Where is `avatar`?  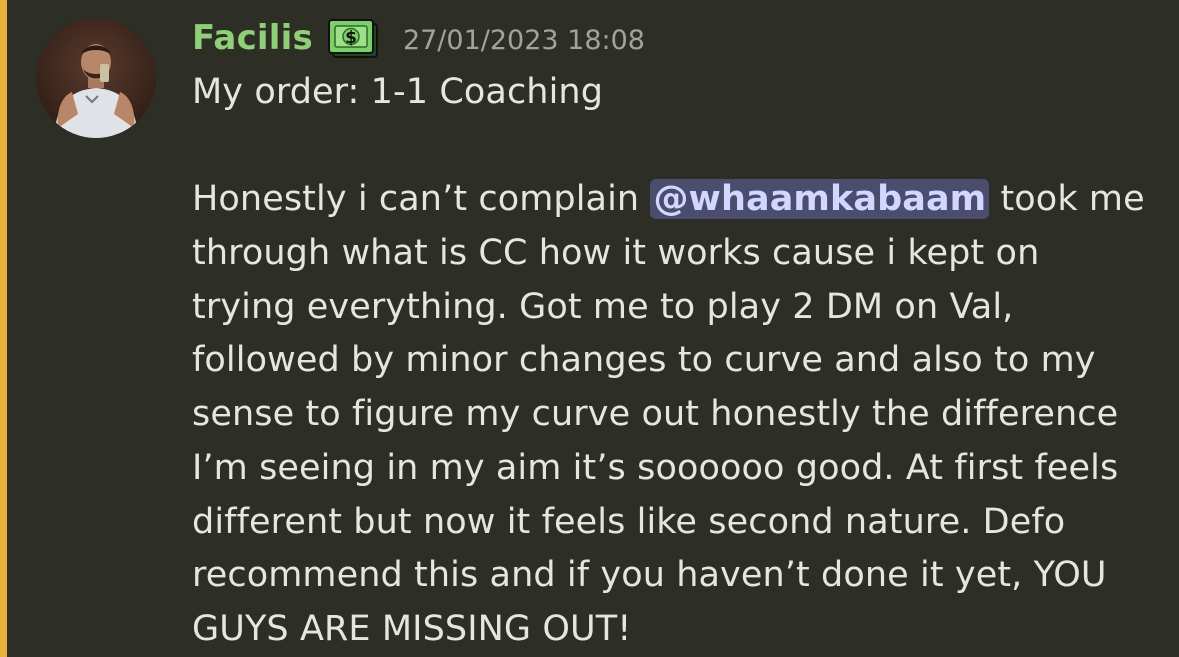 avatar is located at coordinates (96, 78).